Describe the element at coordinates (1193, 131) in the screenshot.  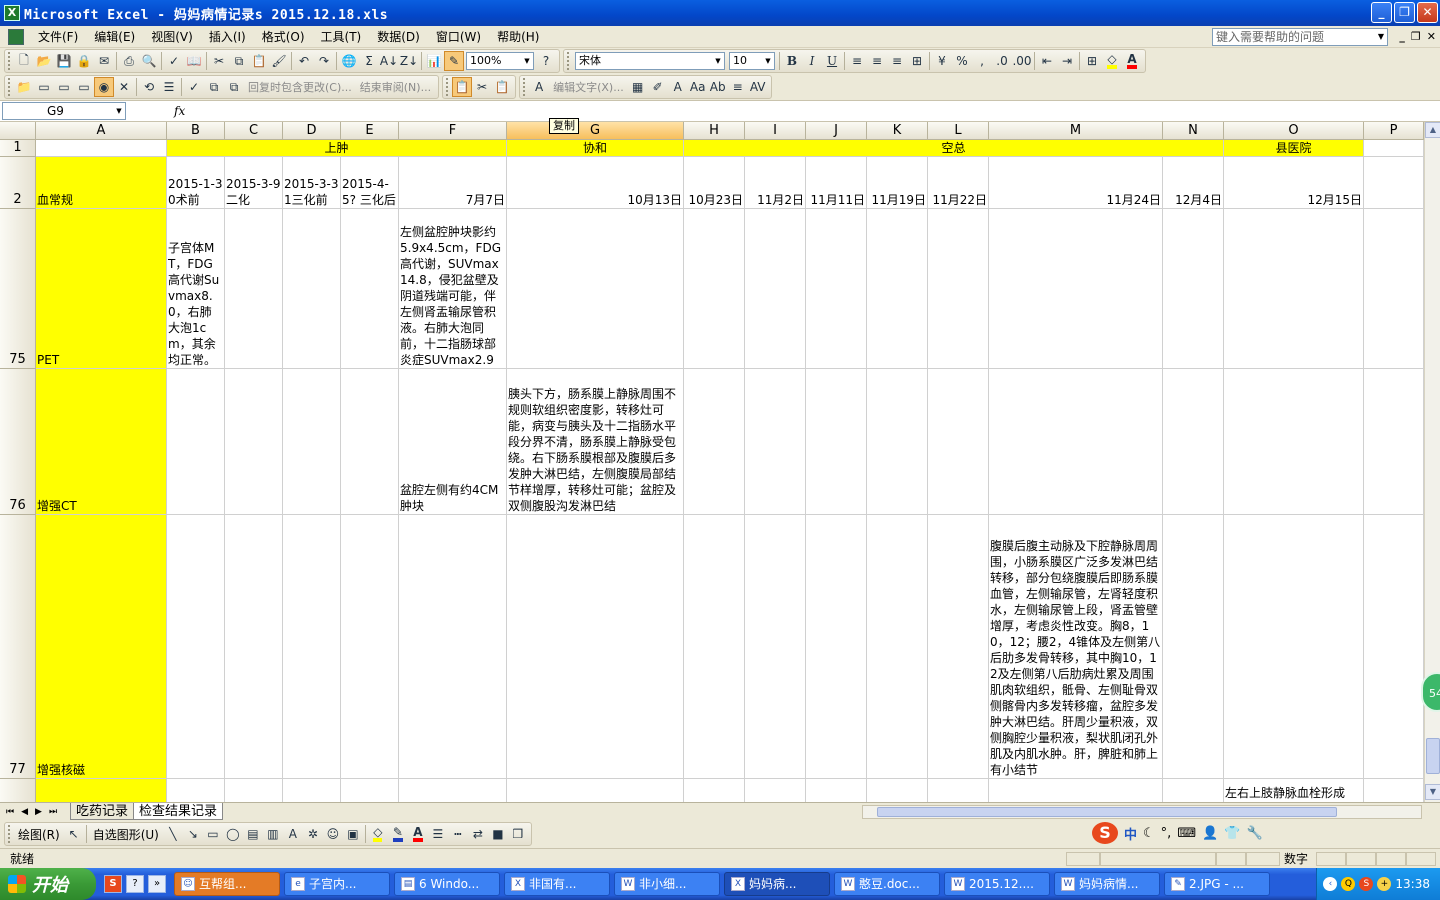
I see `column-header-n: N` at that location.